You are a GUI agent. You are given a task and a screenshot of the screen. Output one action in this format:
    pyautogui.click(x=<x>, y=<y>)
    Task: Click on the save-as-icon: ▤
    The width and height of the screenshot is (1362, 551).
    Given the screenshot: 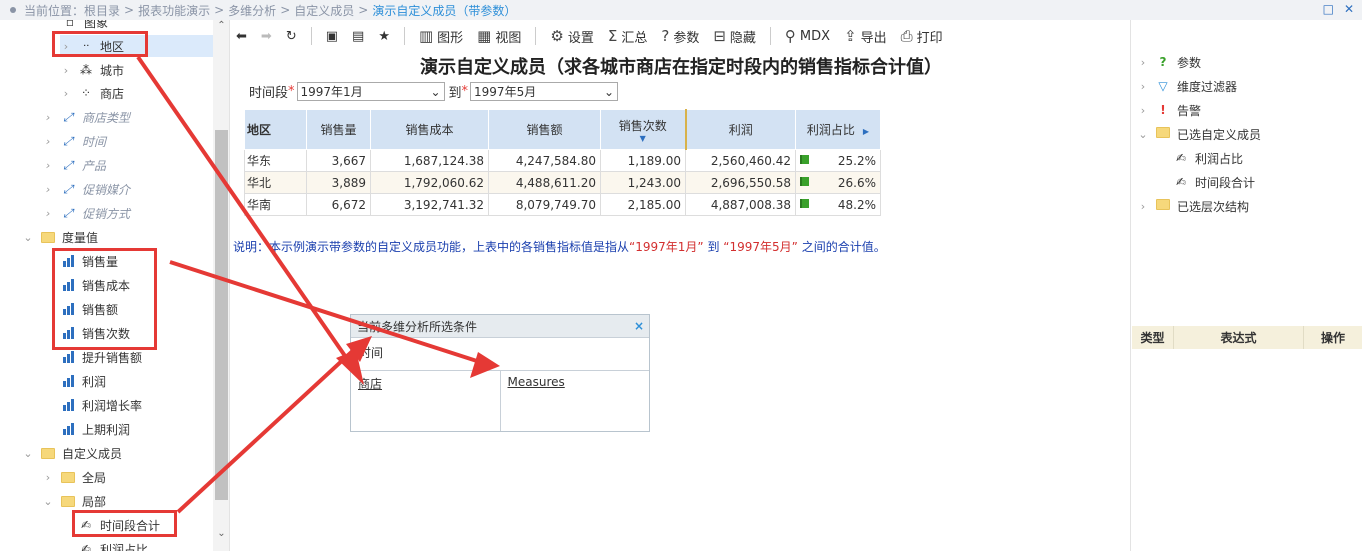 What is the action you would take?
    pyautogui.click(x=358, y=36)
    